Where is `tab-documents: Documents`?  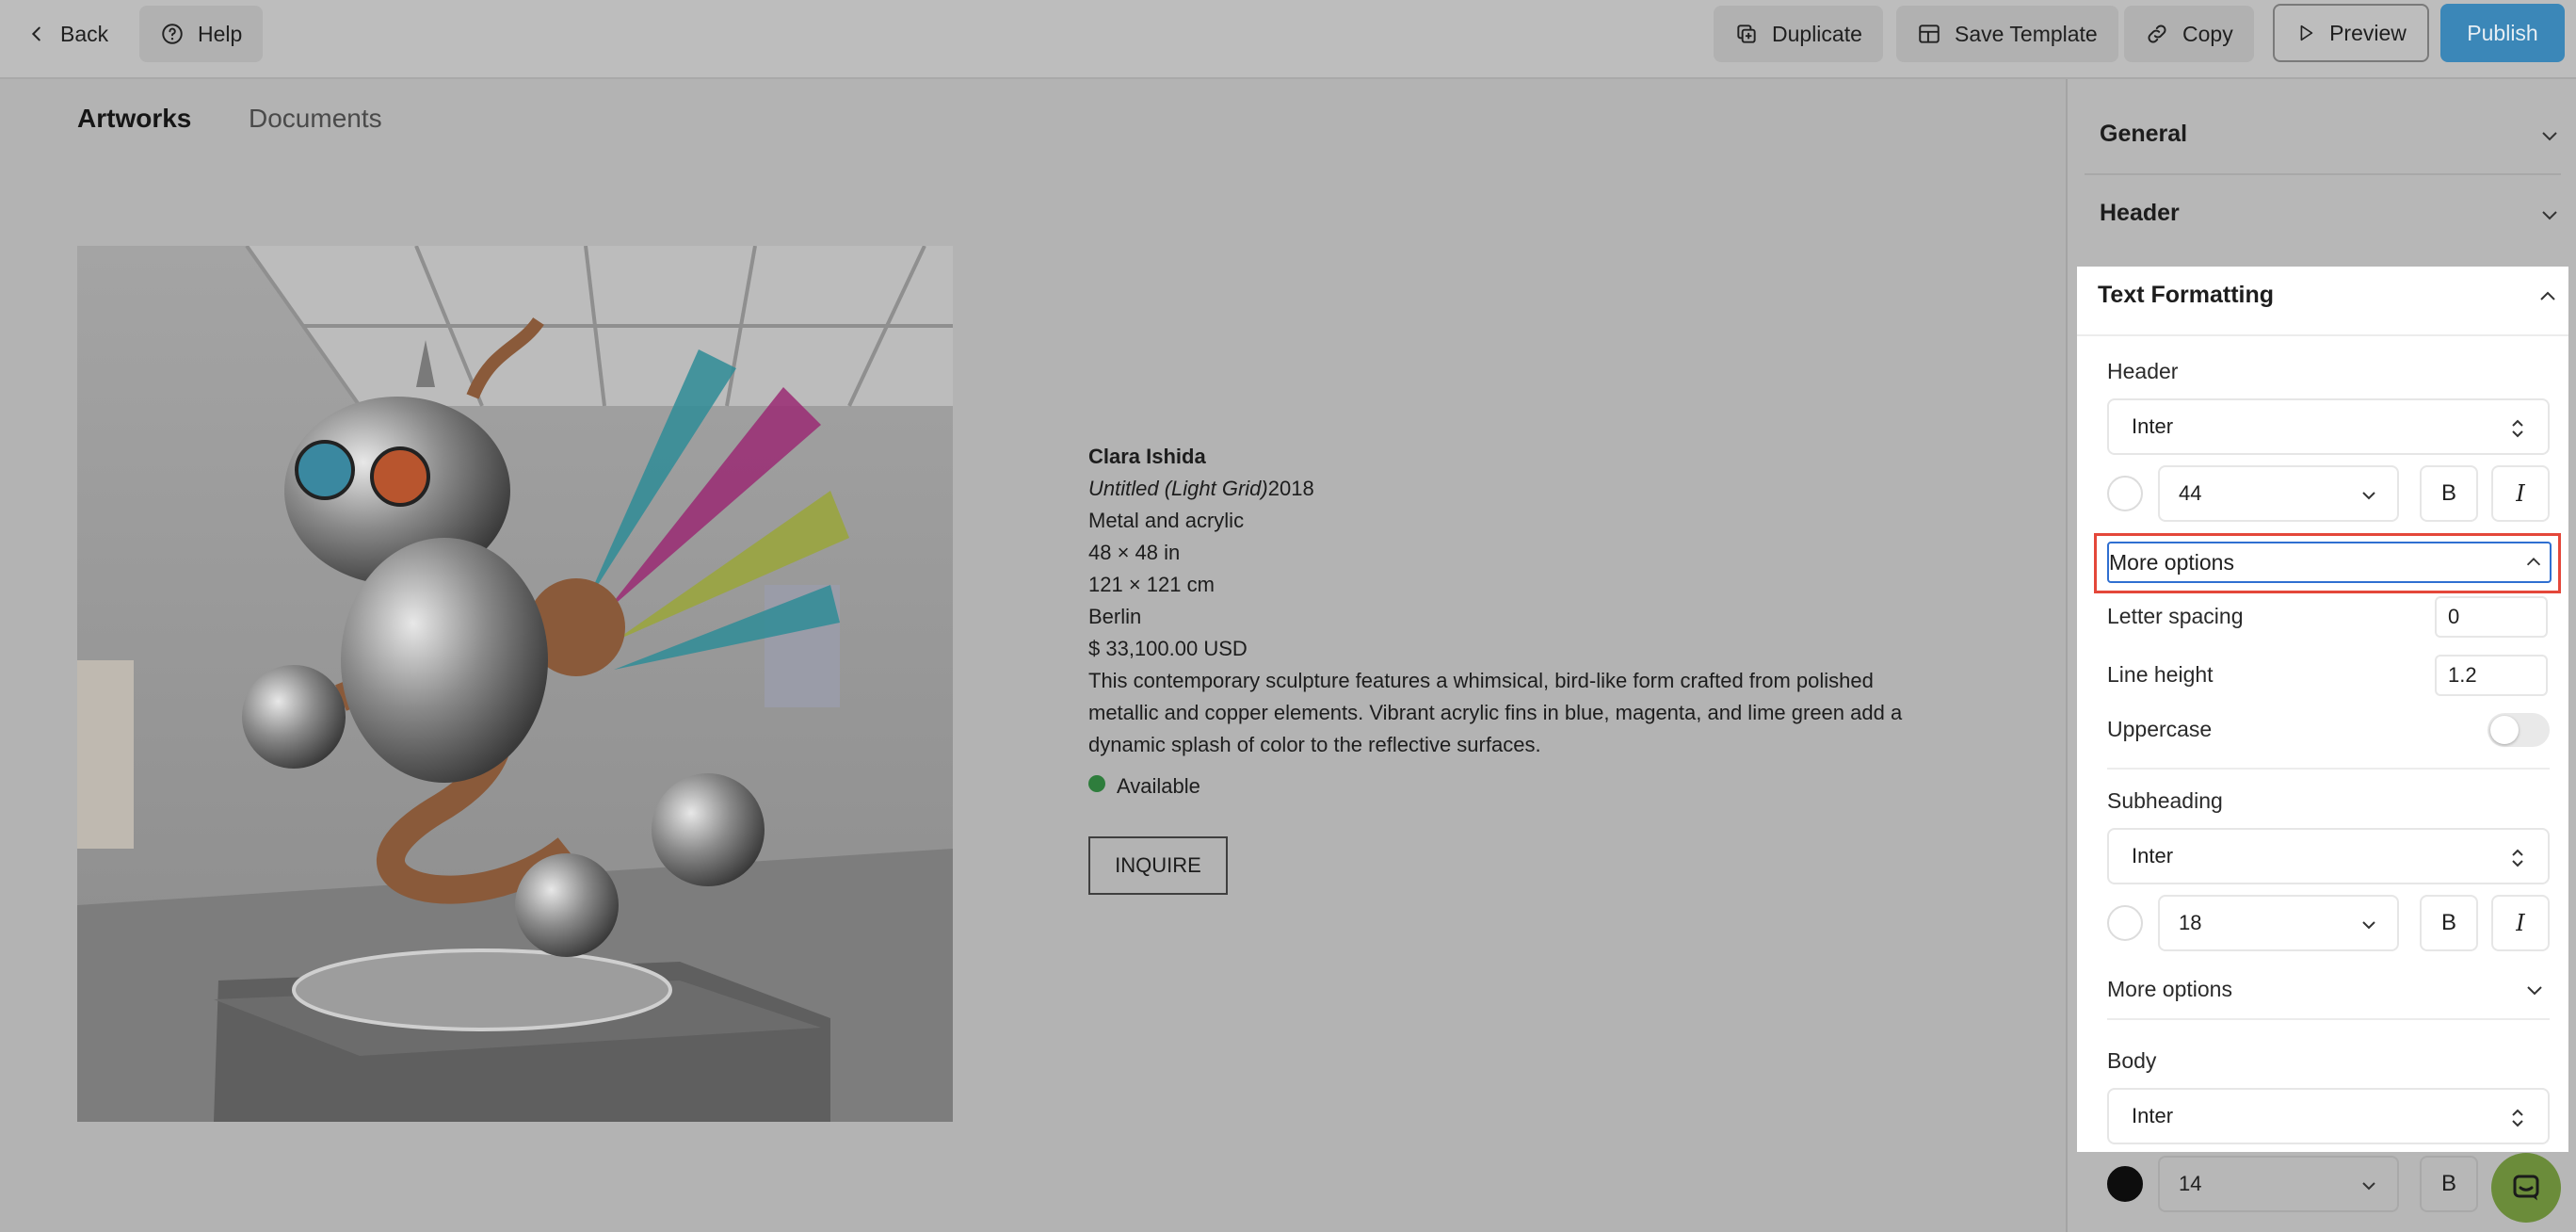
tab-documents: Documents is located at coordinates (315, 119).